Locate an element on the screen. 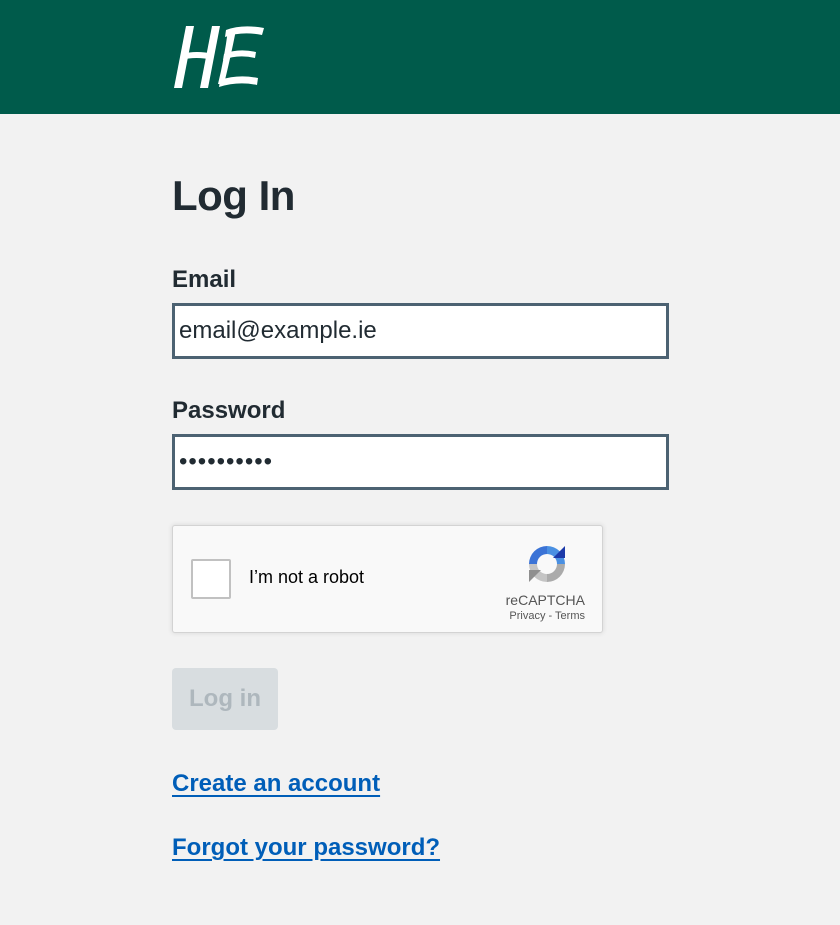 The width and height of the screenshot is (840, 925). forgot-password-link: Forgot your password? is located at coordinates (306, 848).